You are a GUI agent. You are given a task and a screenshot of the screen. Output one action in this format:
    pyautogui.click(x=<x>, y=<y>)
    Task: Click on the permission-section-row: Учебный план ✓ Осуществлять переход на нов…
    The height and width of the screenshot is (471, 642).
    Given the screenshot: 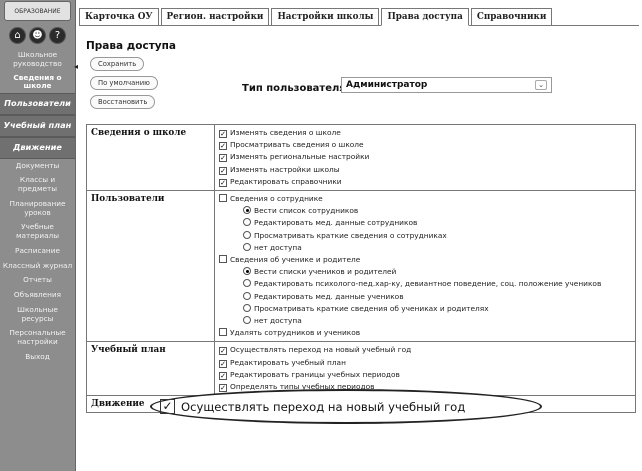 What is the action you would take?
    pyautogui.click(x=361, y=369)
    